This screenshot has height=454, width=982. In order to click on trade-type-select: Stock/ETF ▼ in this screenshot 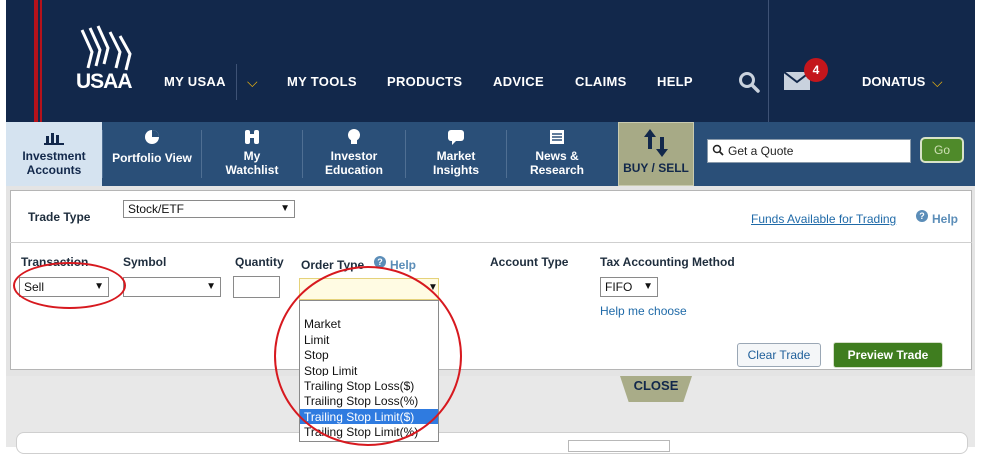, I will do `click(209, 209)`.